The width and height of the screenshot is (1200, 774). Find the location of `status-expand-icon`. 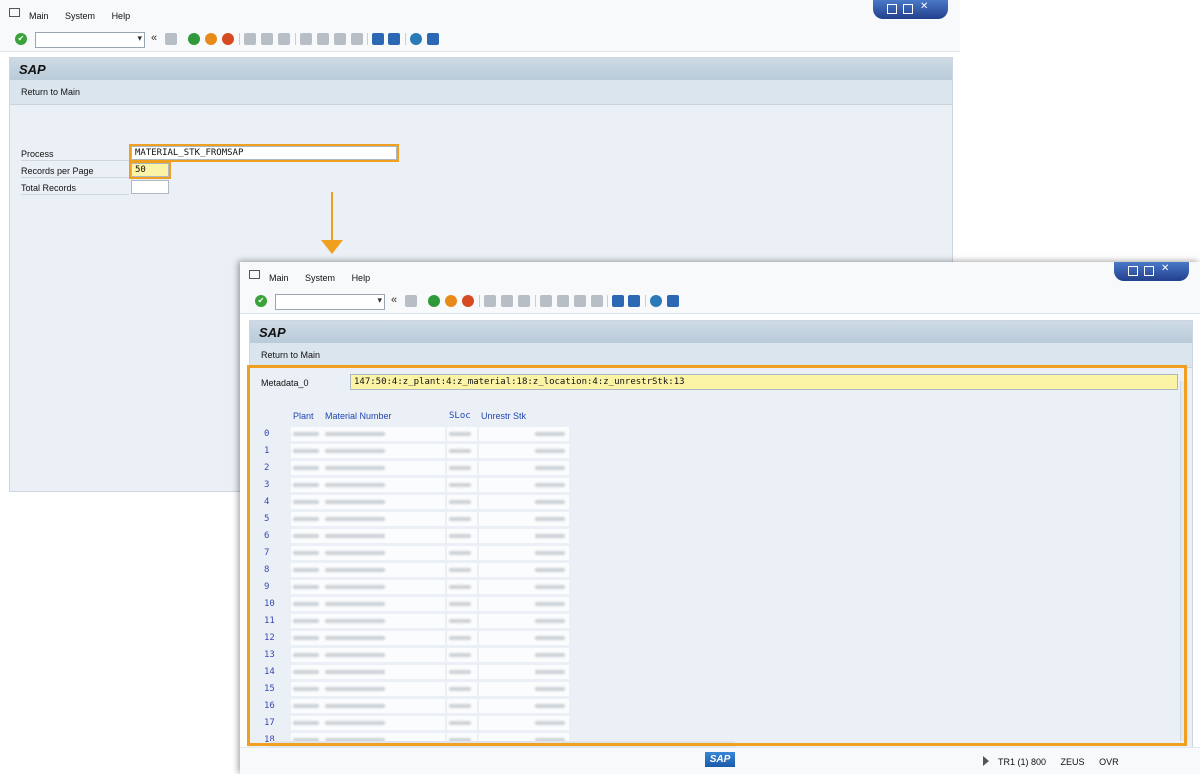

status-expand-icon is located at coordinates (986, 761).